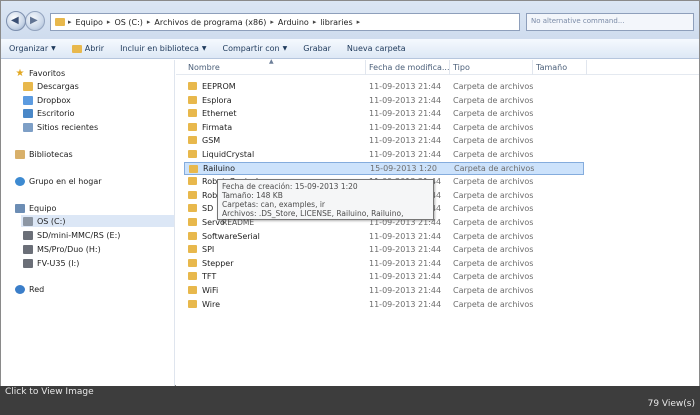 This screenshot has width=700, height=415. I want to click on column-type: Tipo, so click(461, 67).